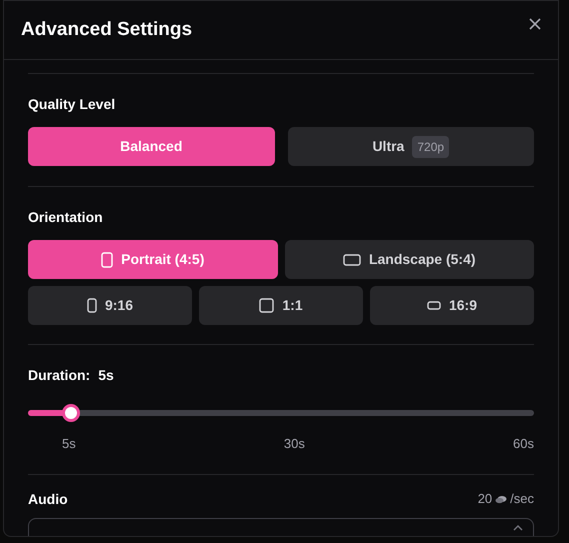 This screenshot has width=569, height=543. Describe the element at coordinates (69, 444) in the screenshot. I see `tick-label: 5s` at that location.